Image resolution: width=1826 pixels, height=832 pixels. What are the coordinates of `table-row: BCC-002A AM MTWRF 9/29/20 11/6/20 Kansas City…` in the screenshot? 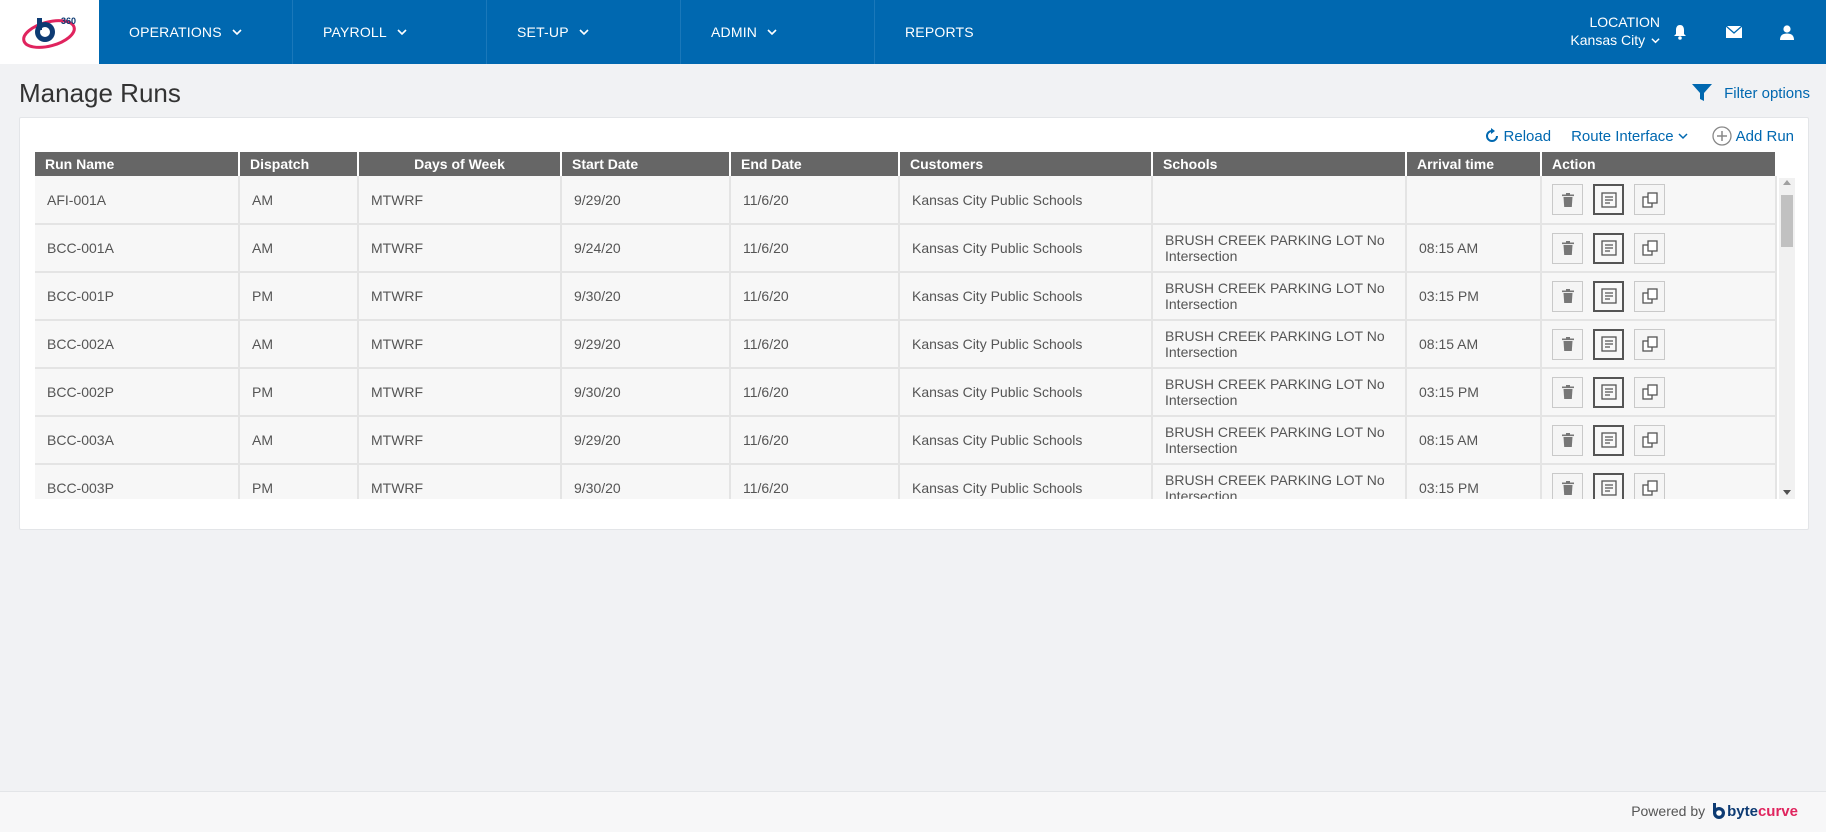 It's located at (906, 344).